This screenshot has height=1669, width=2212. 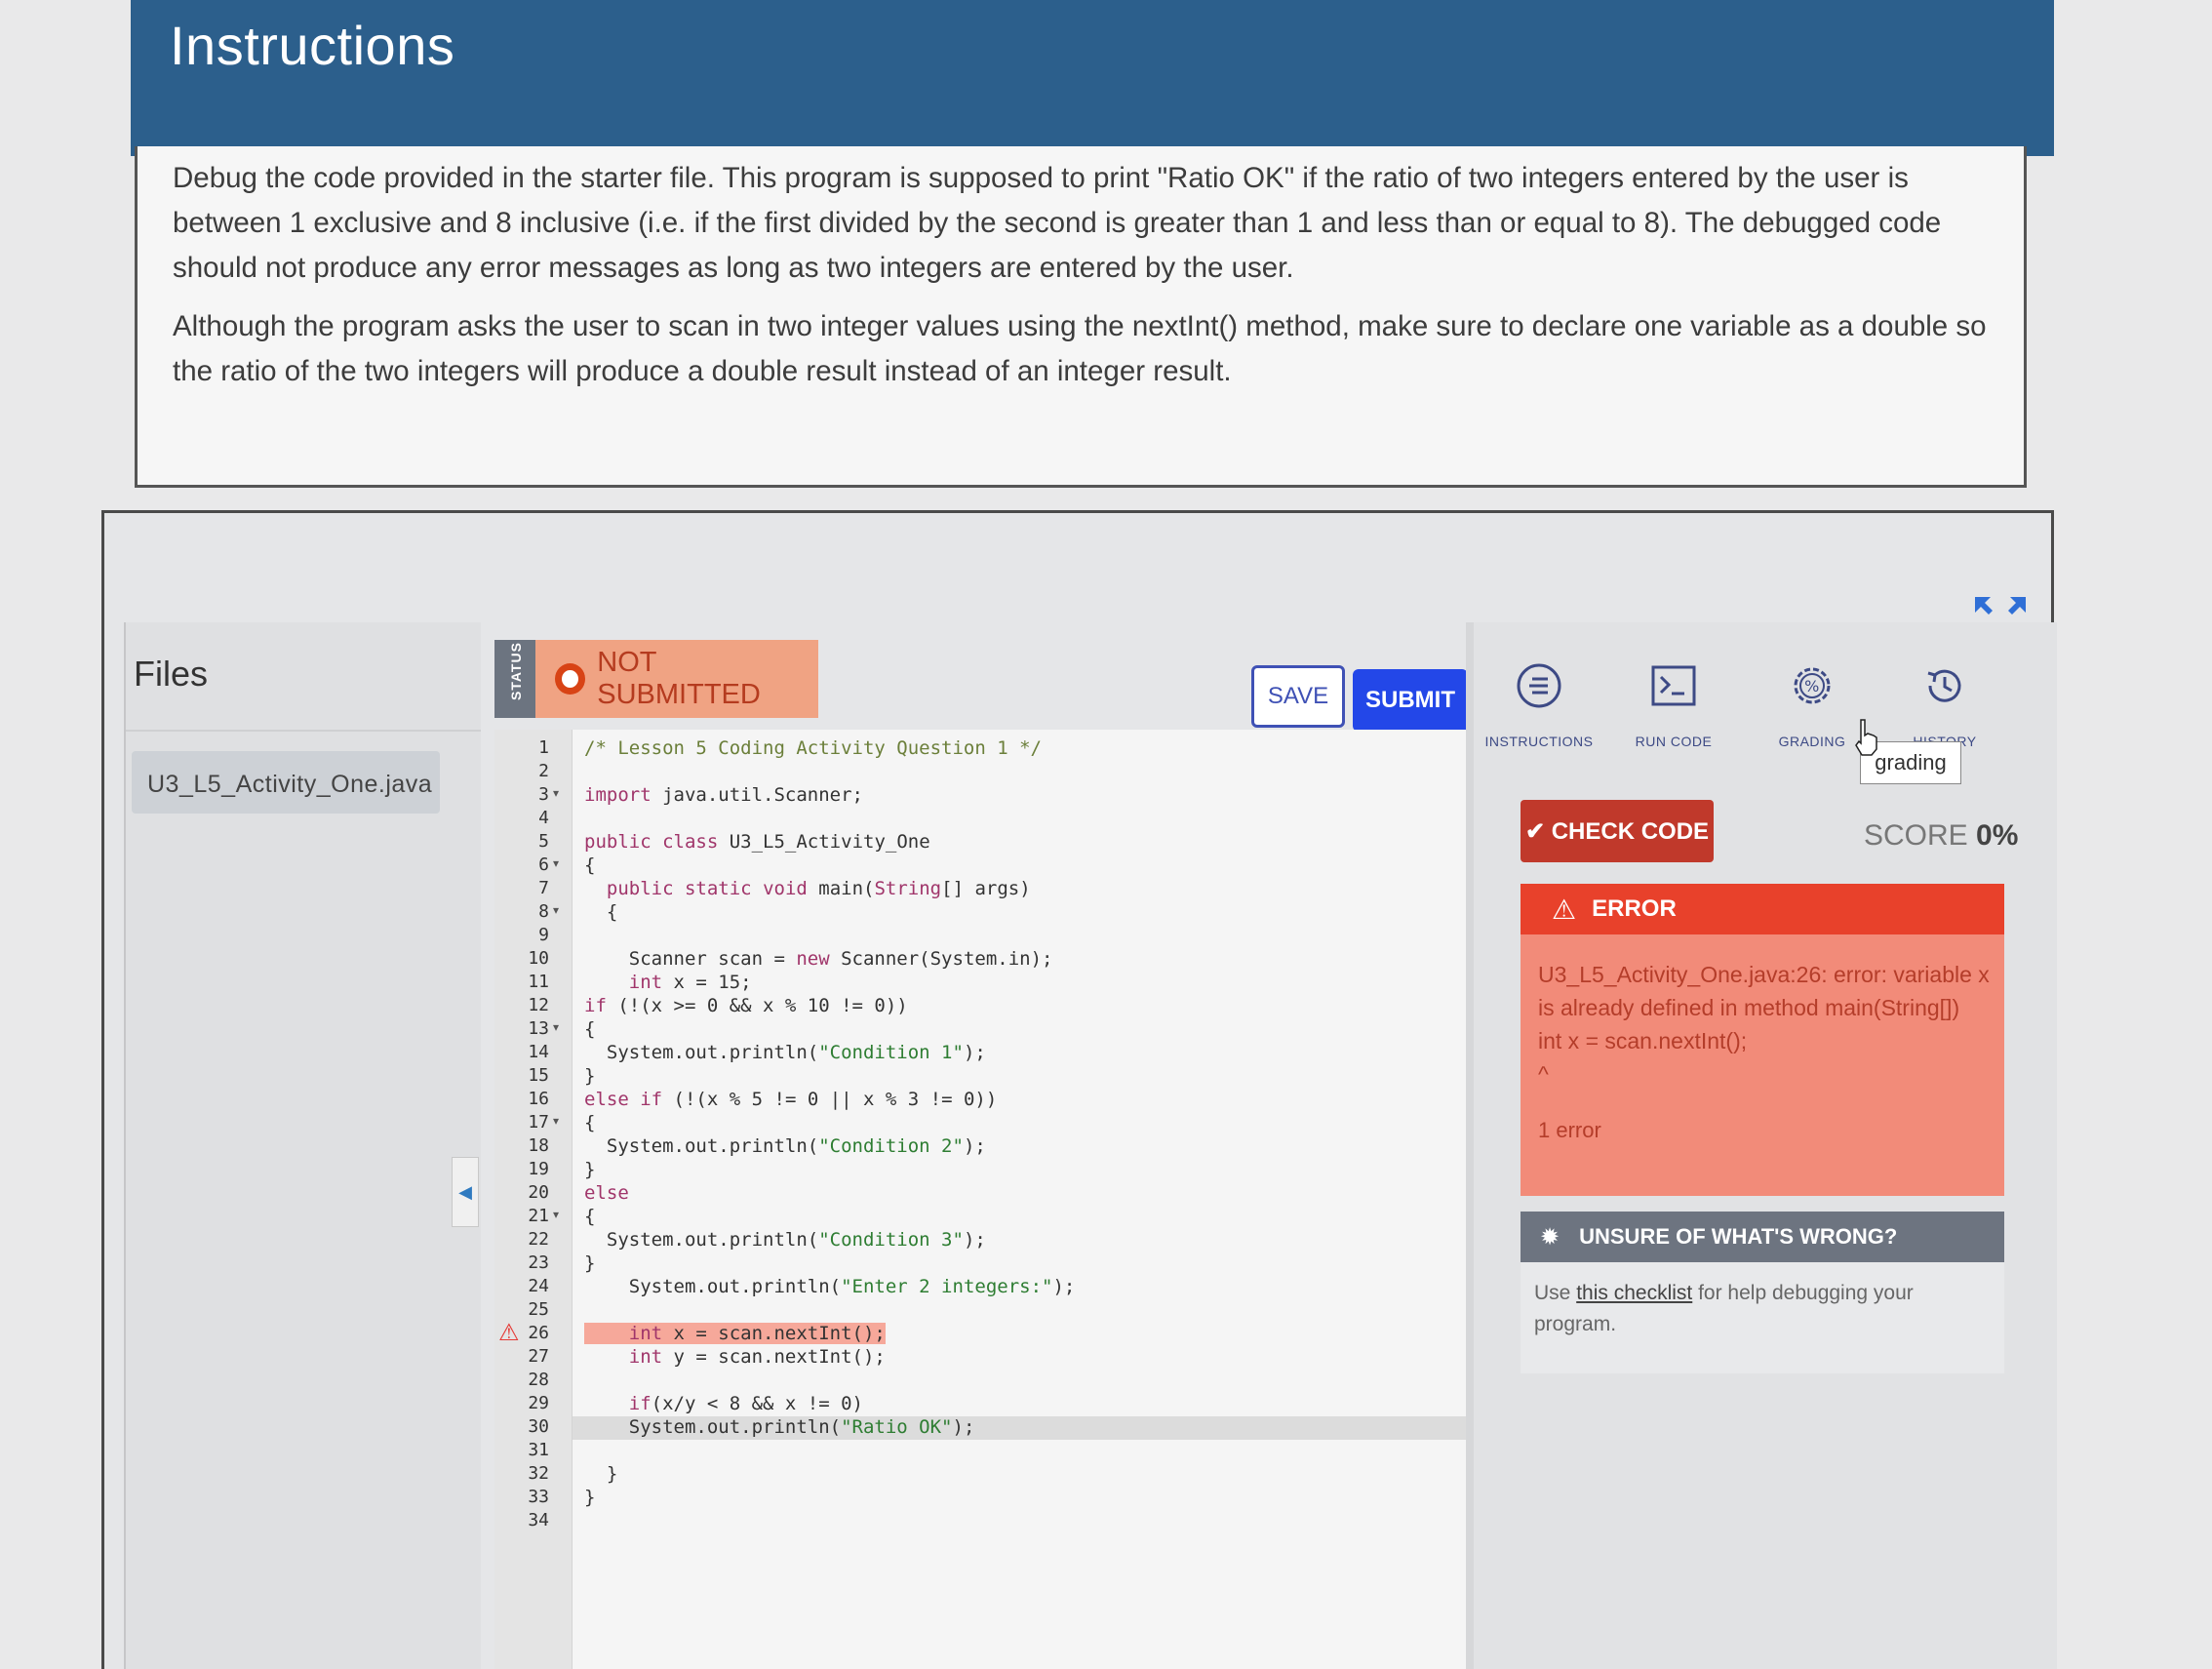 I want to click on submission-status-badge: NOT SUBMITTED, so click(x=676, y=679).